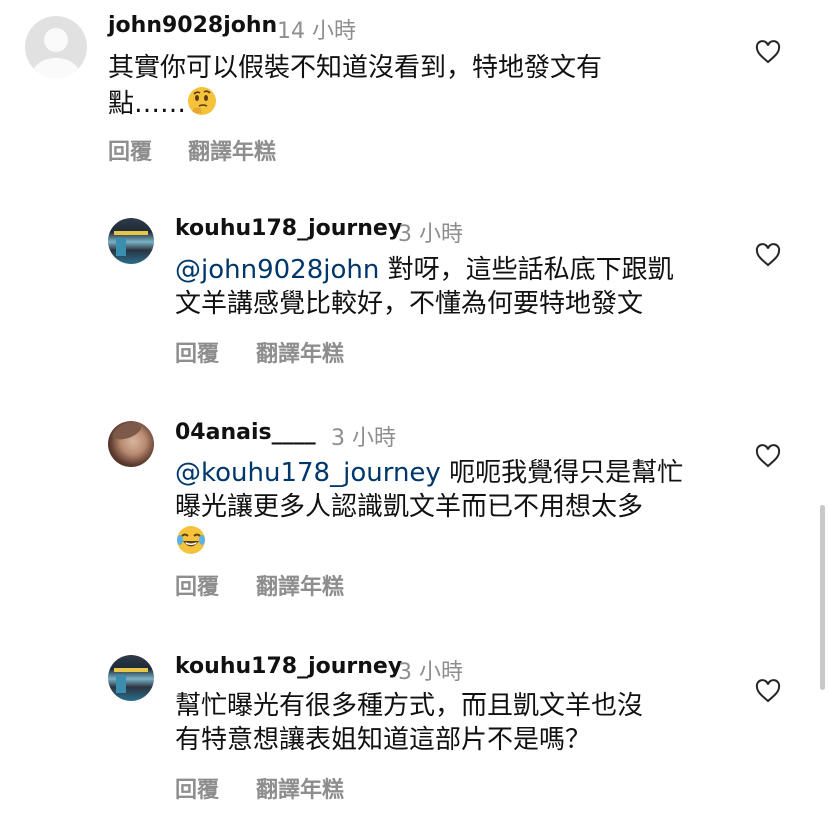 The width and height of the screenshot is (828, 814). Describe the element at coordinates (245, 432) in the screenshot. I see `comment-username: 04anais____` at that location.